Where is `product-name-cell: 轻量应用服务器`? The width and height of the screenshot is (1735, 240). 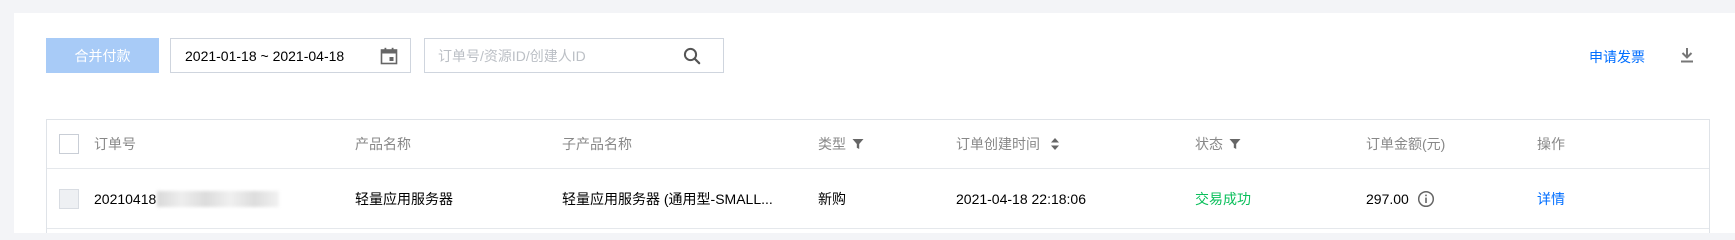
product-name-cell: 轻量应用服务器 is located at coordinates (404, 198).